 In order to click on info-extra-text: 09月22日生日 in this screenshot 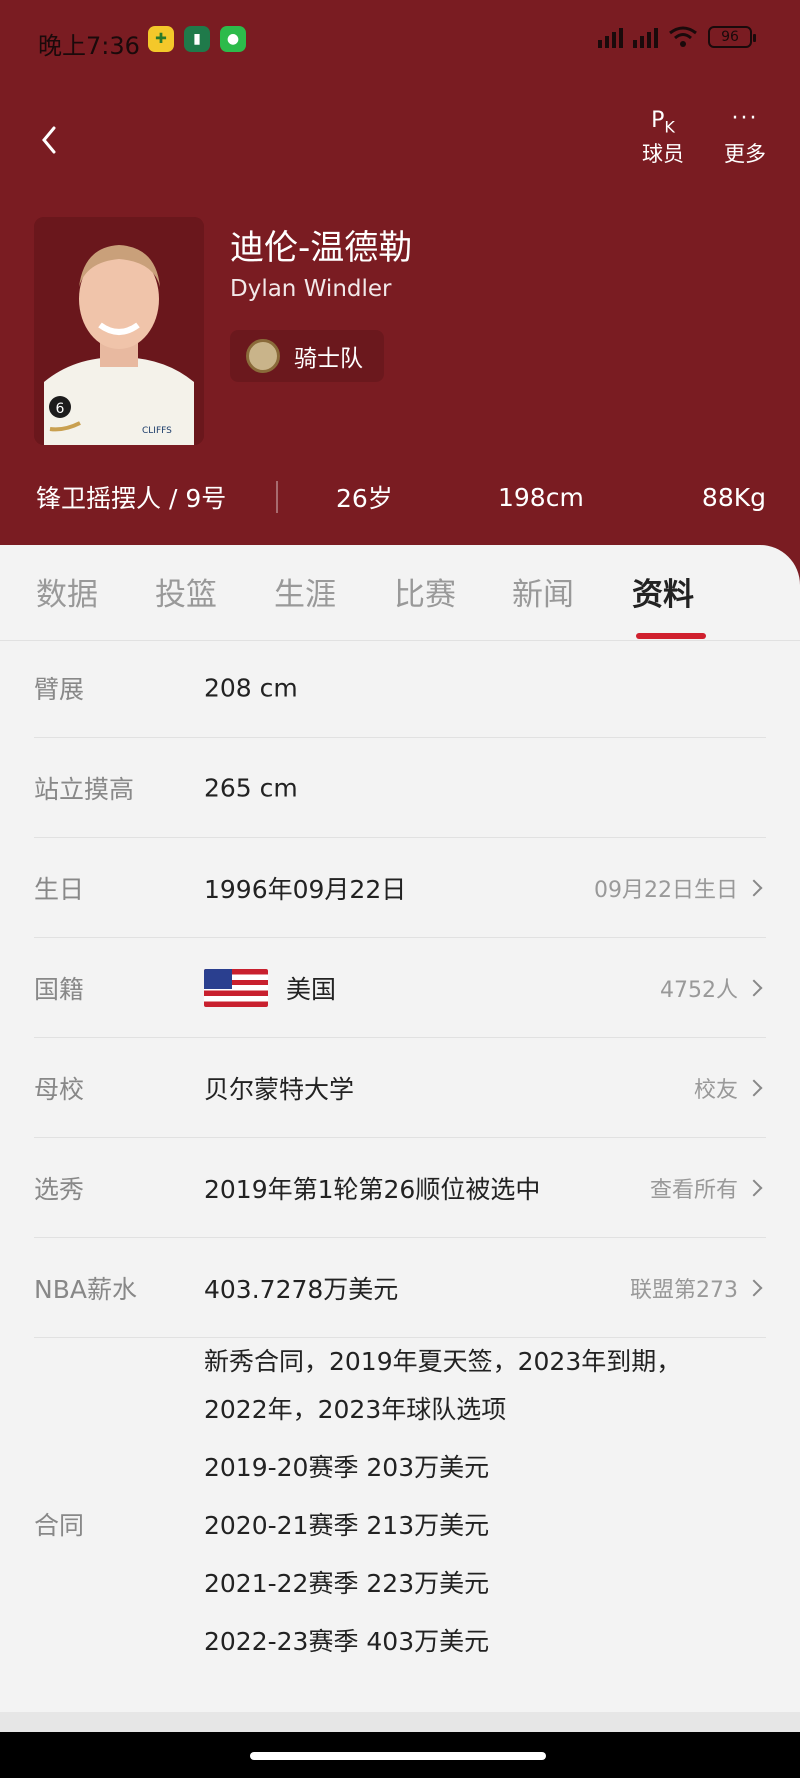, I will do `click(666, 890)`.